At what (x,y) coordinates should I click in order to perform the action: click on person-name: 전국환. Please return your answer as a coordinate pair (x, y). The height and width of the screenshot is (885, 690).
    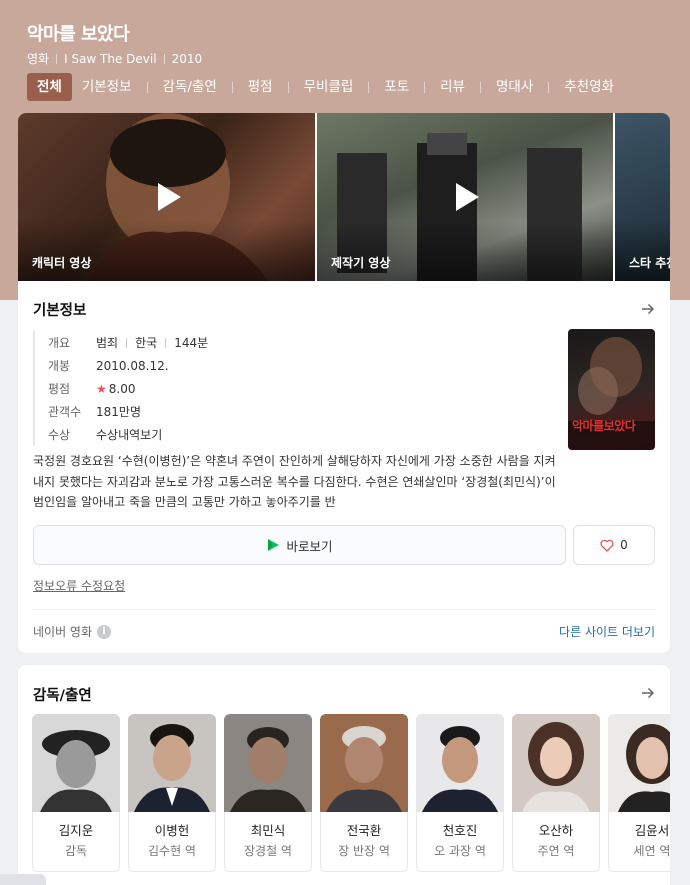
    Looking at the image, I should click on (364, 830).